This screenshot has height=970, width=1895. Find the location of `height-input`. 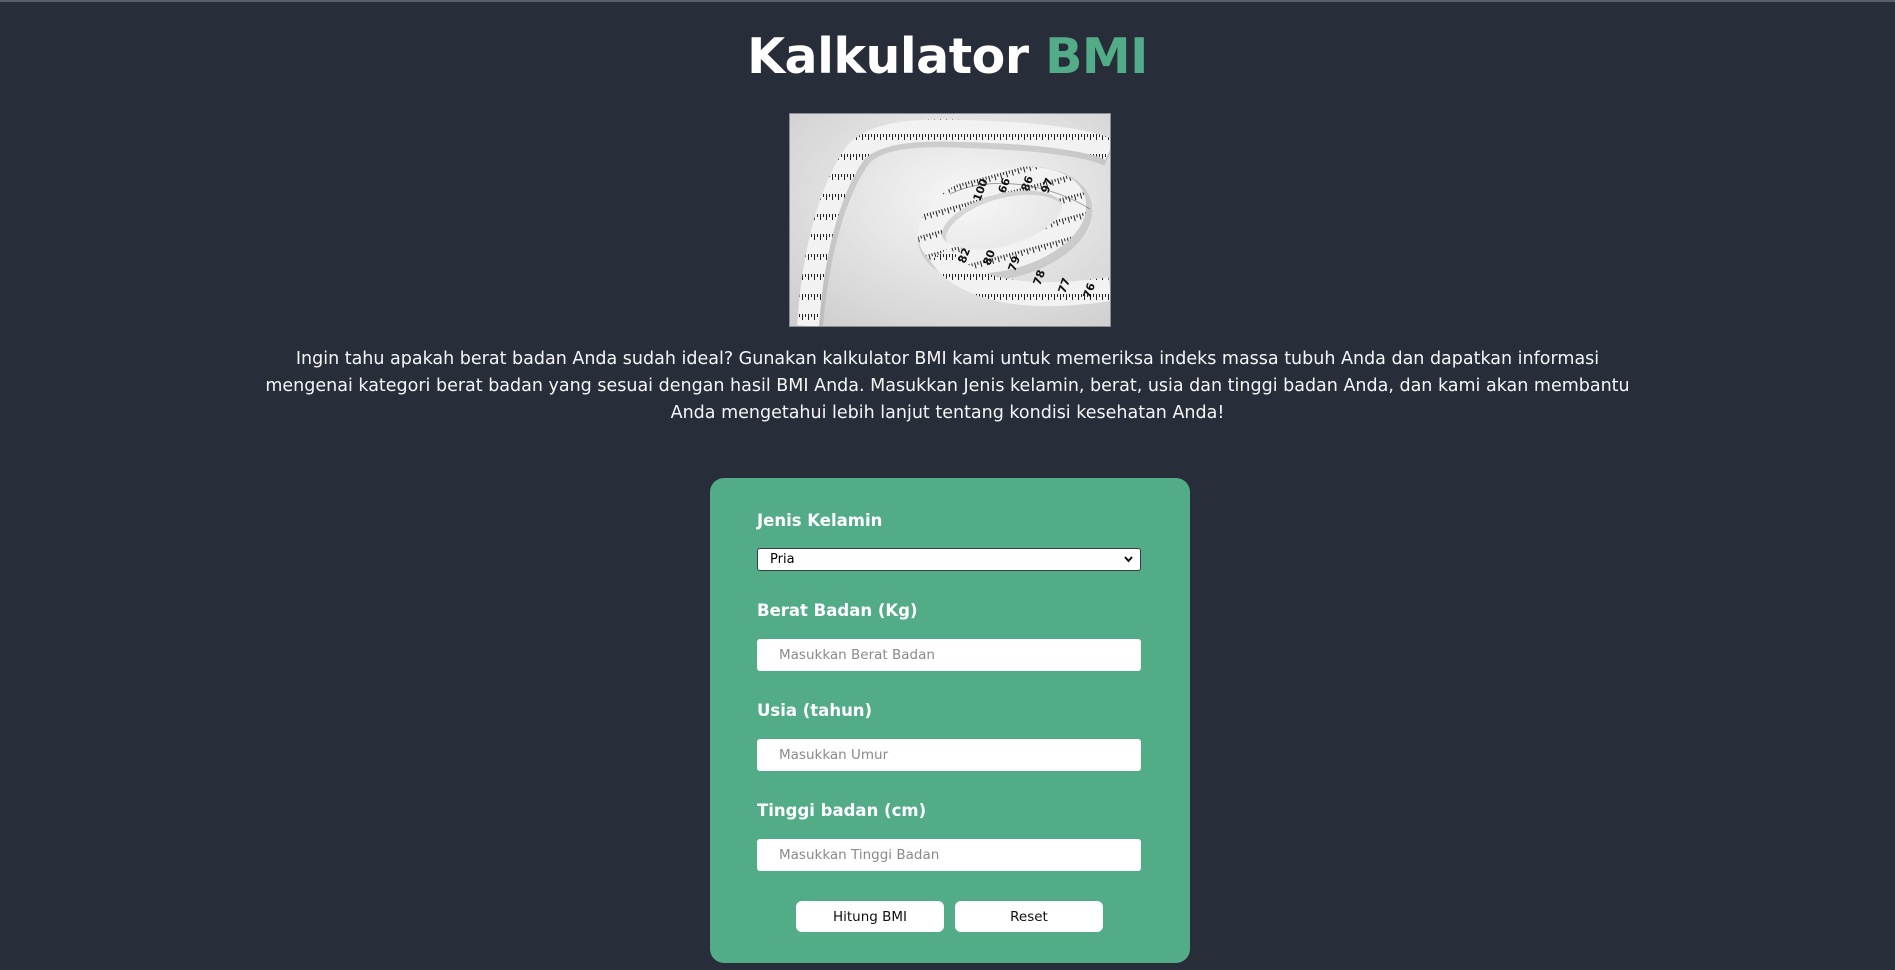

height-input is located at coordinates (949, 855).